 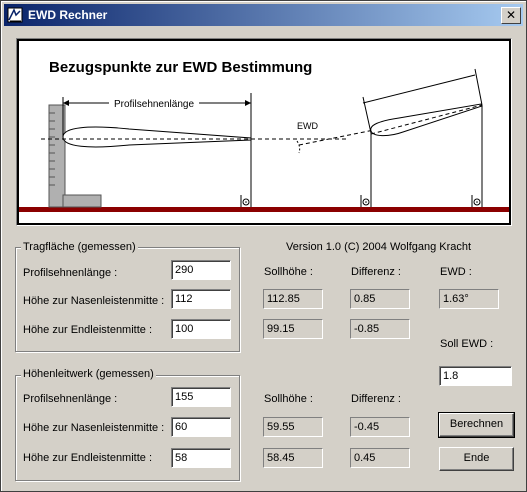 I want to click on wing-le-height-label: Höhe zur Nasenleistenmitte :, so click(x=94, y=301).